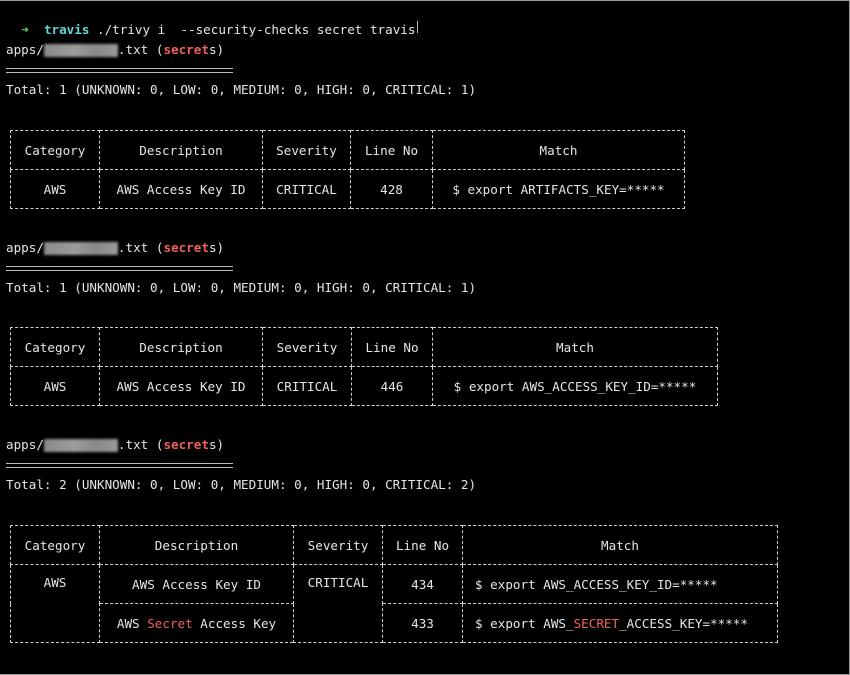 This screenshot has height=675, width=850. Describe the element at coordinates (392, 386) in the screenshot. I see `cell-line-no: 446` at that location.